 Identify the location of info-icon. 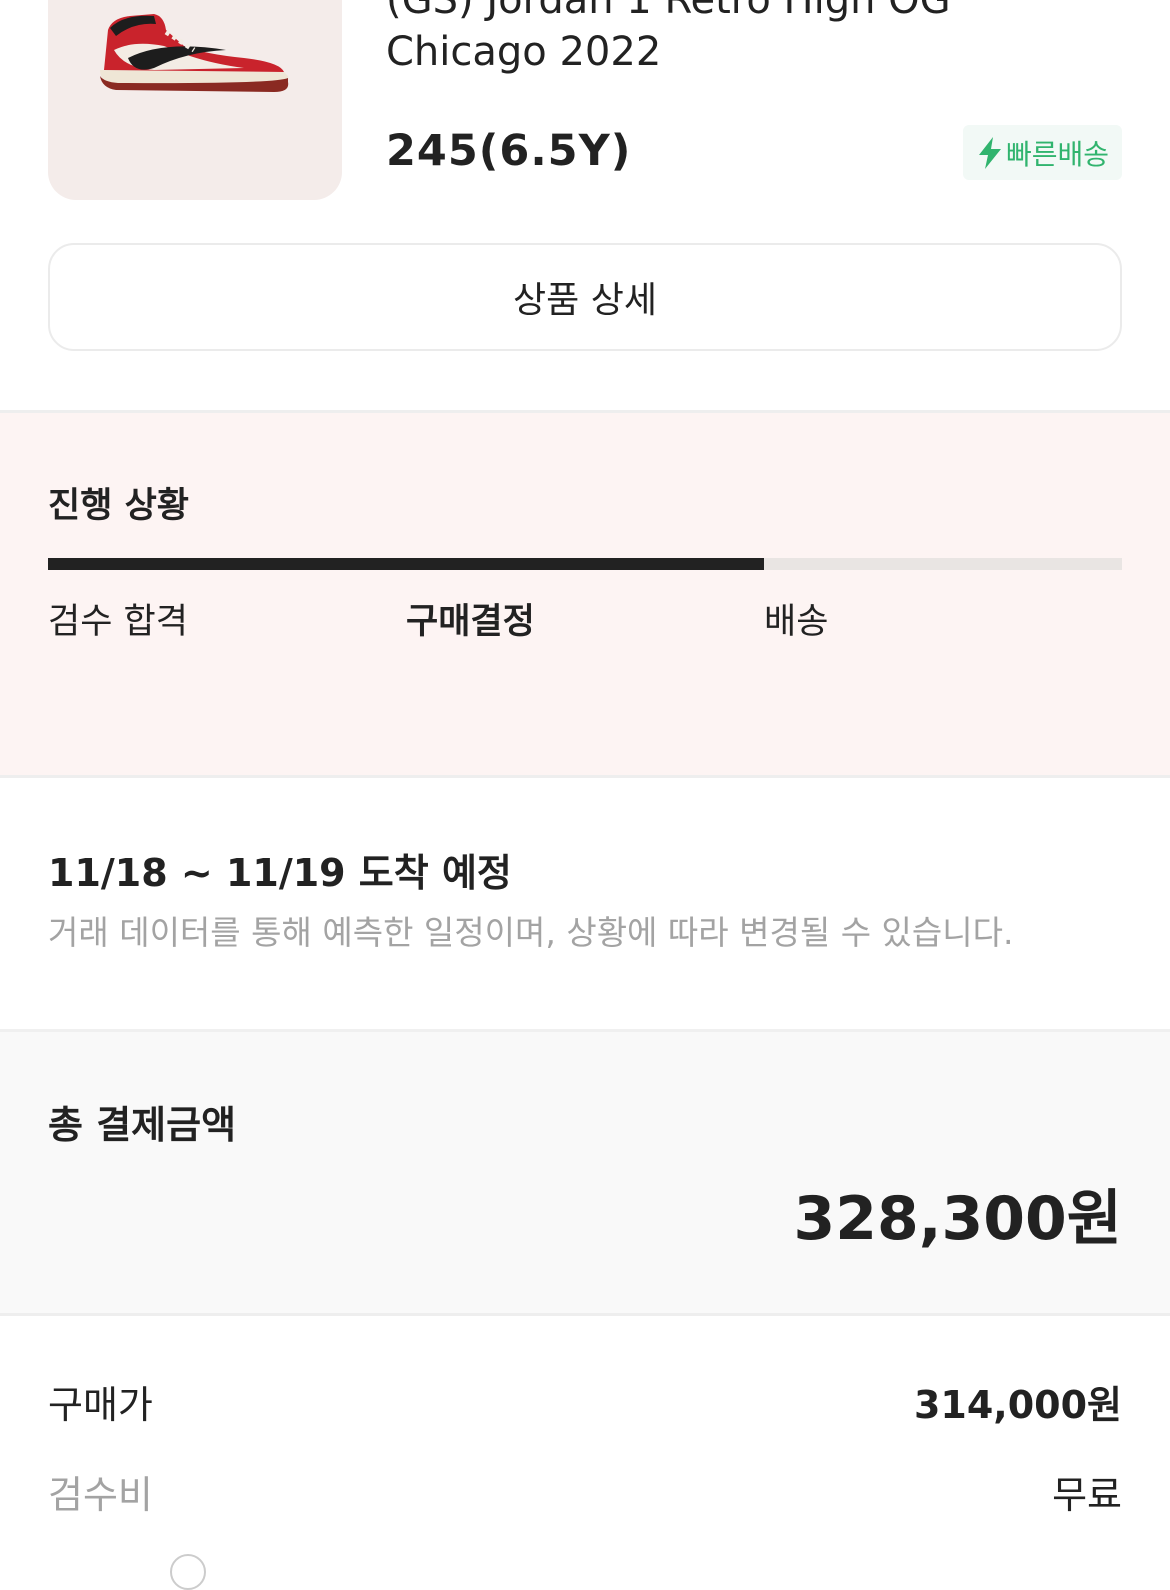
(188, 1572).